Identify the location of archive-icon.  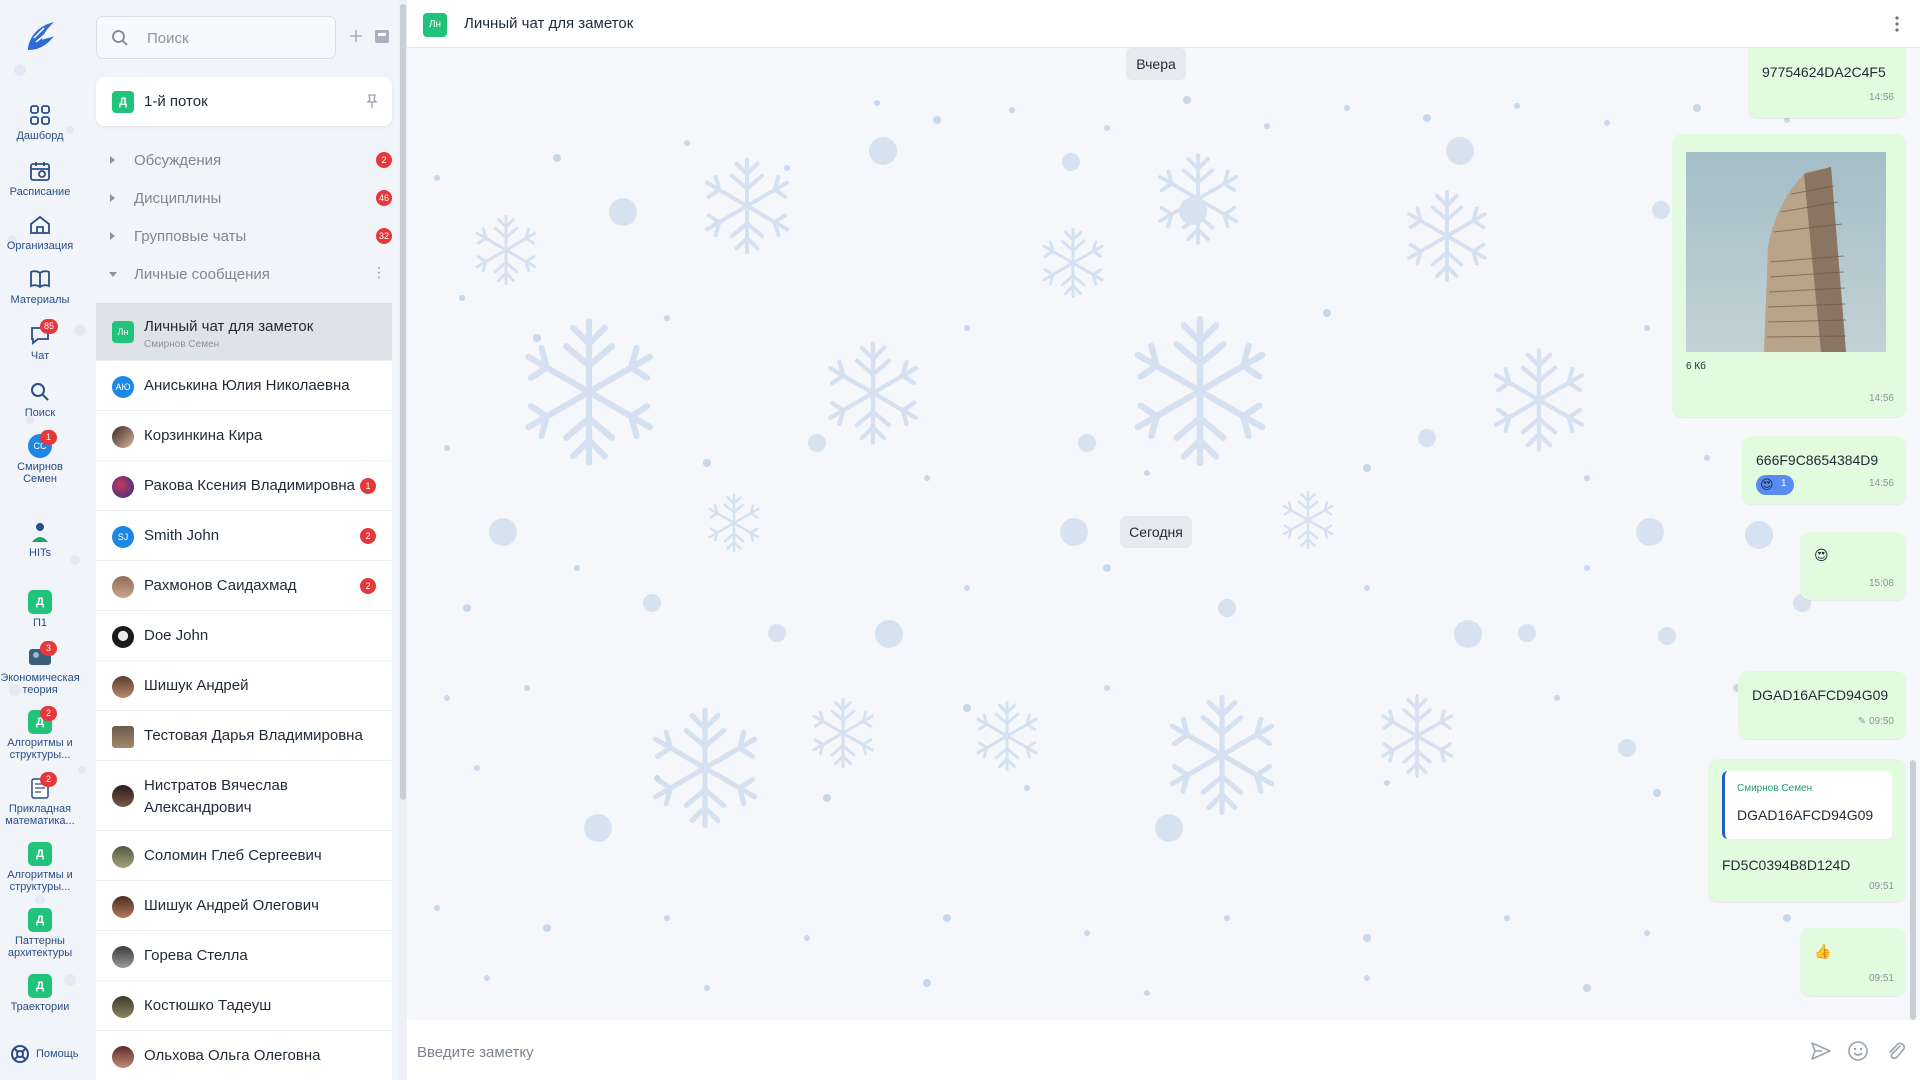
(382, 36).